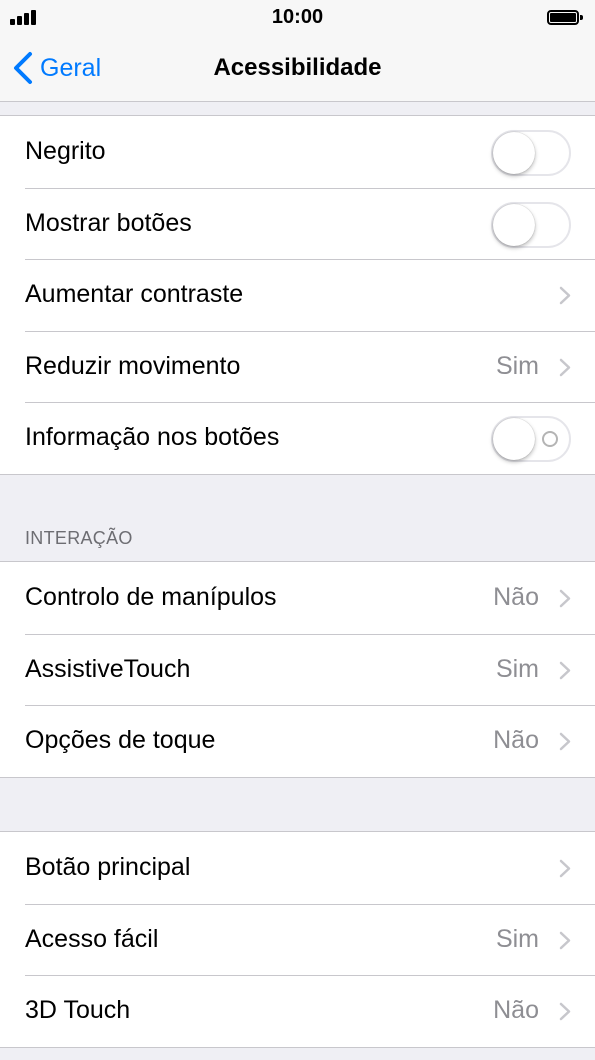 This screenshot has height=1060, width=595. What do you see at coordinates (79, 538) in the screenshot?
I see `section-header-interaction: INTERAÇÃO` at bounding box center [79, 538].